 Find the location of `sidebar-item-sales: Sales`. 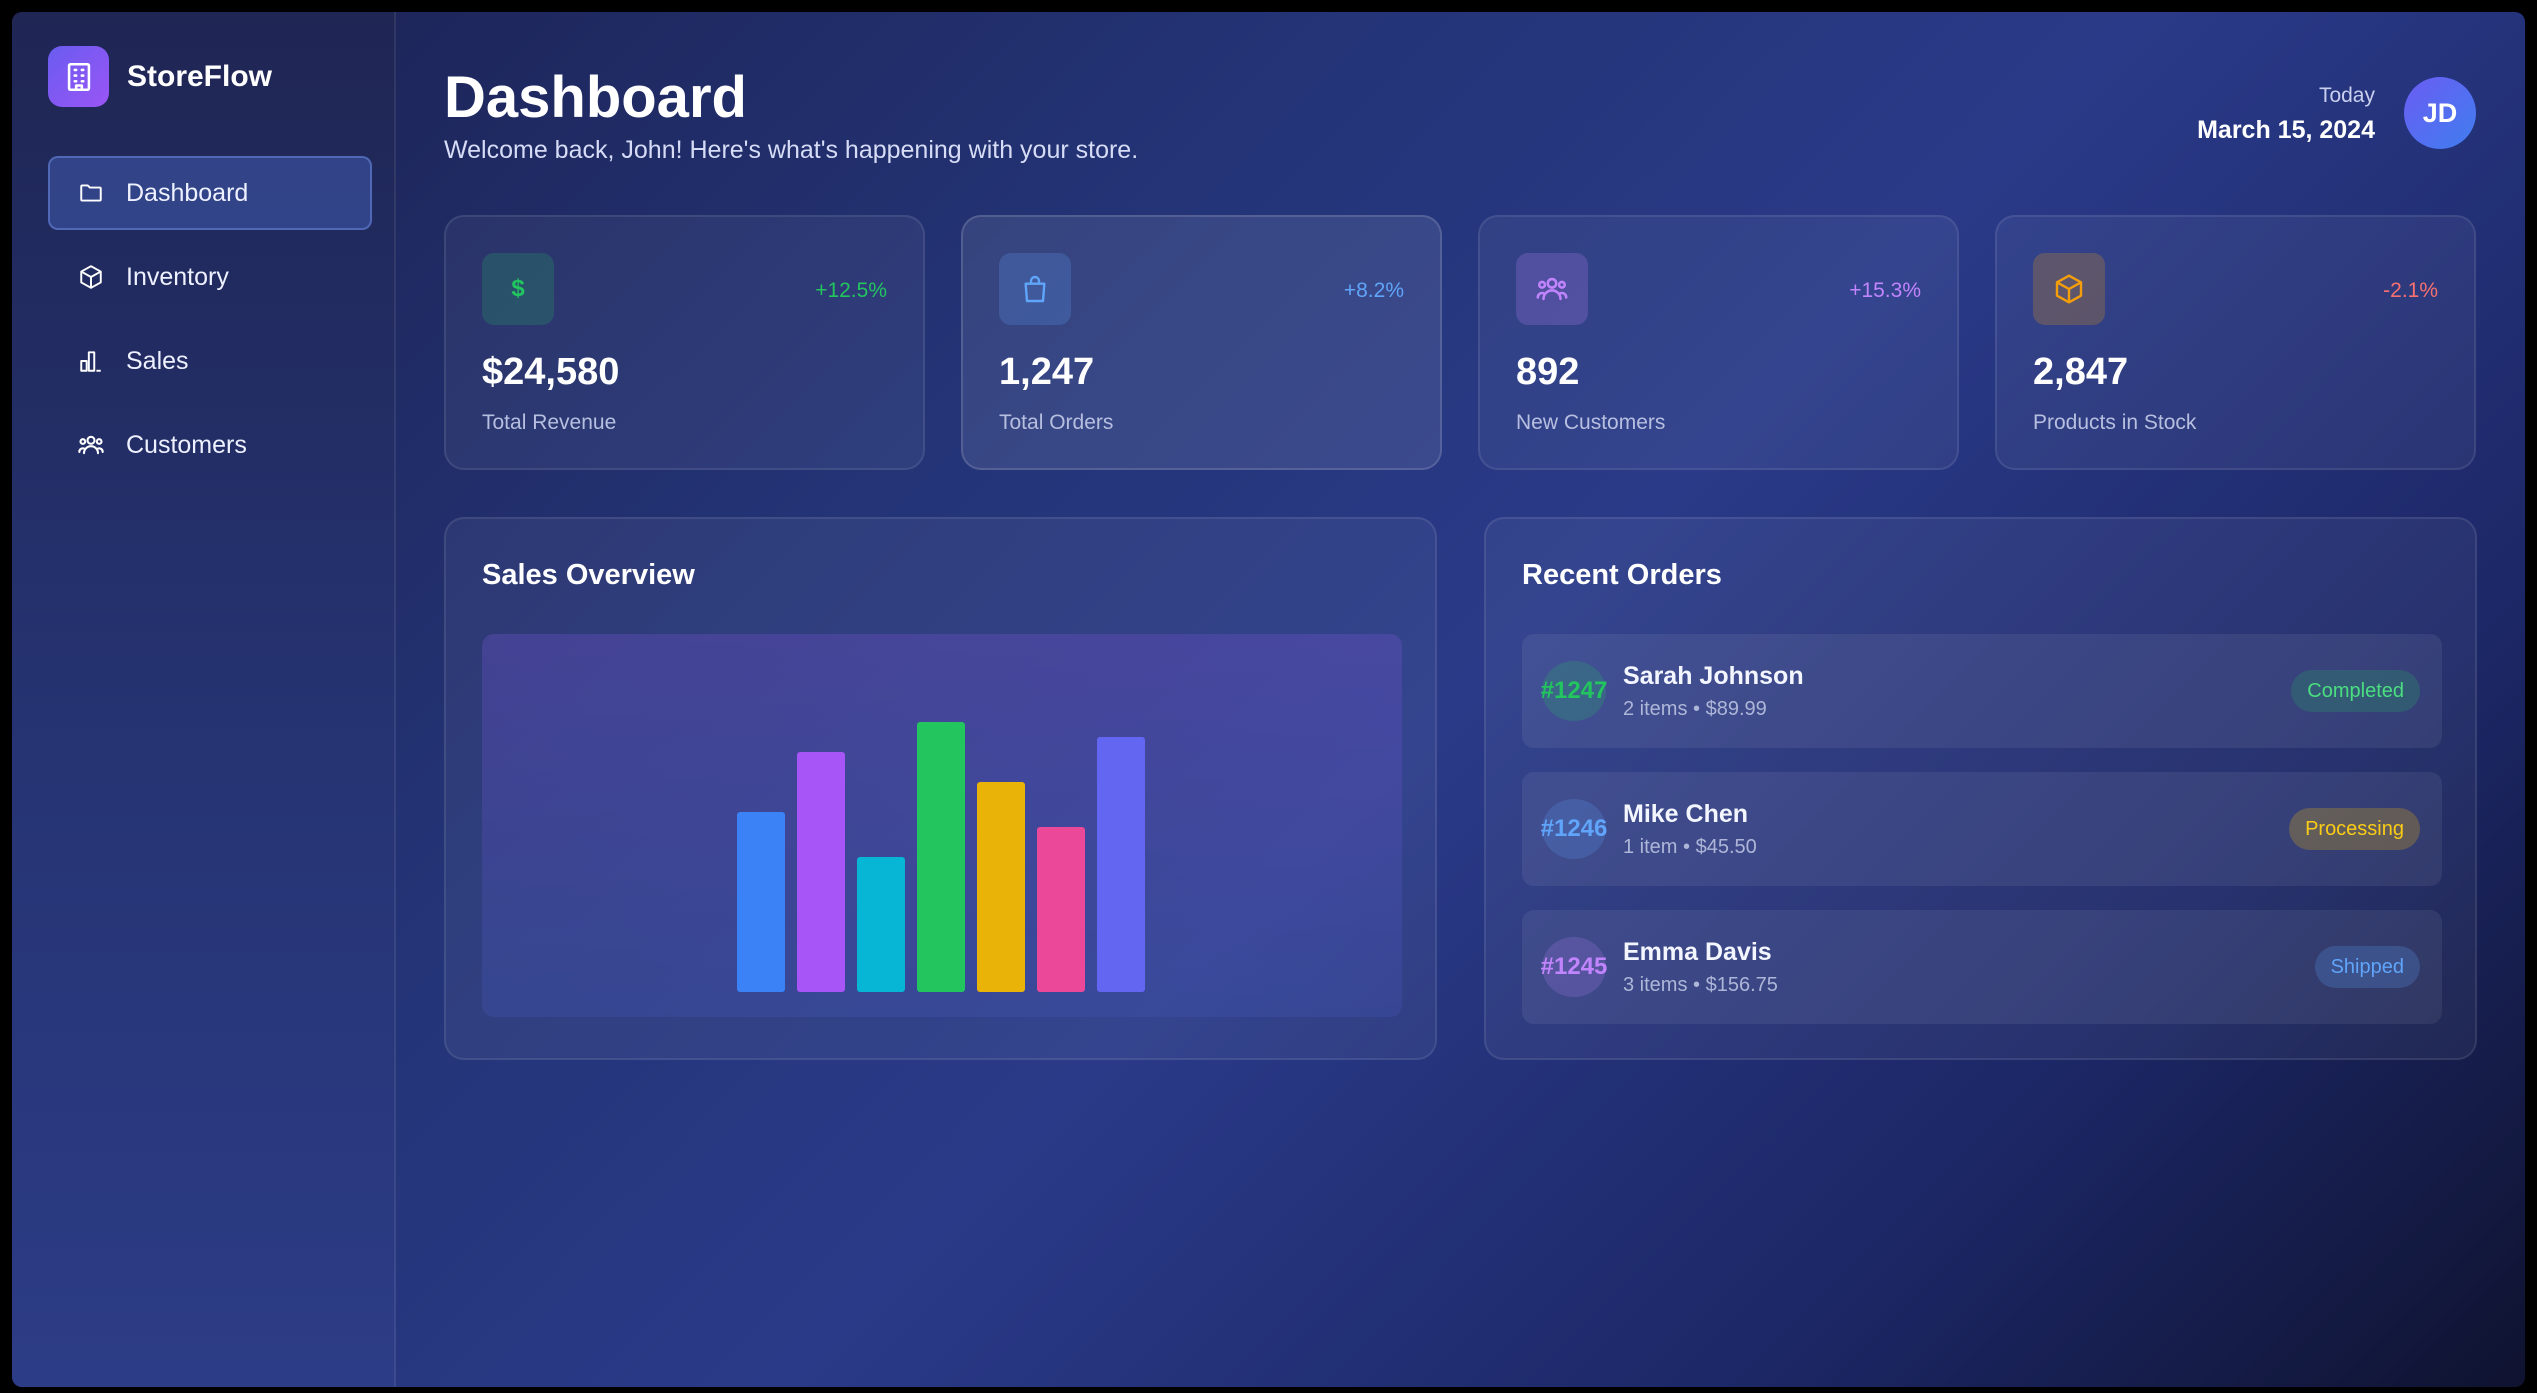

sidebar-item-sales: Sales is located at coordinates (210, 361).